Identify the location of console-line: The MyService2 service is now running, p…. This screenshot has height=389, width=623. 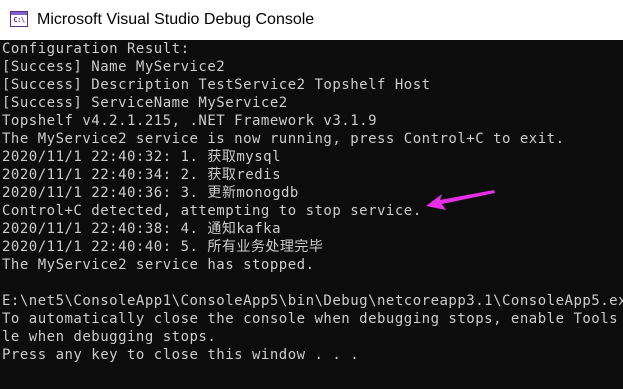
(283, 139).